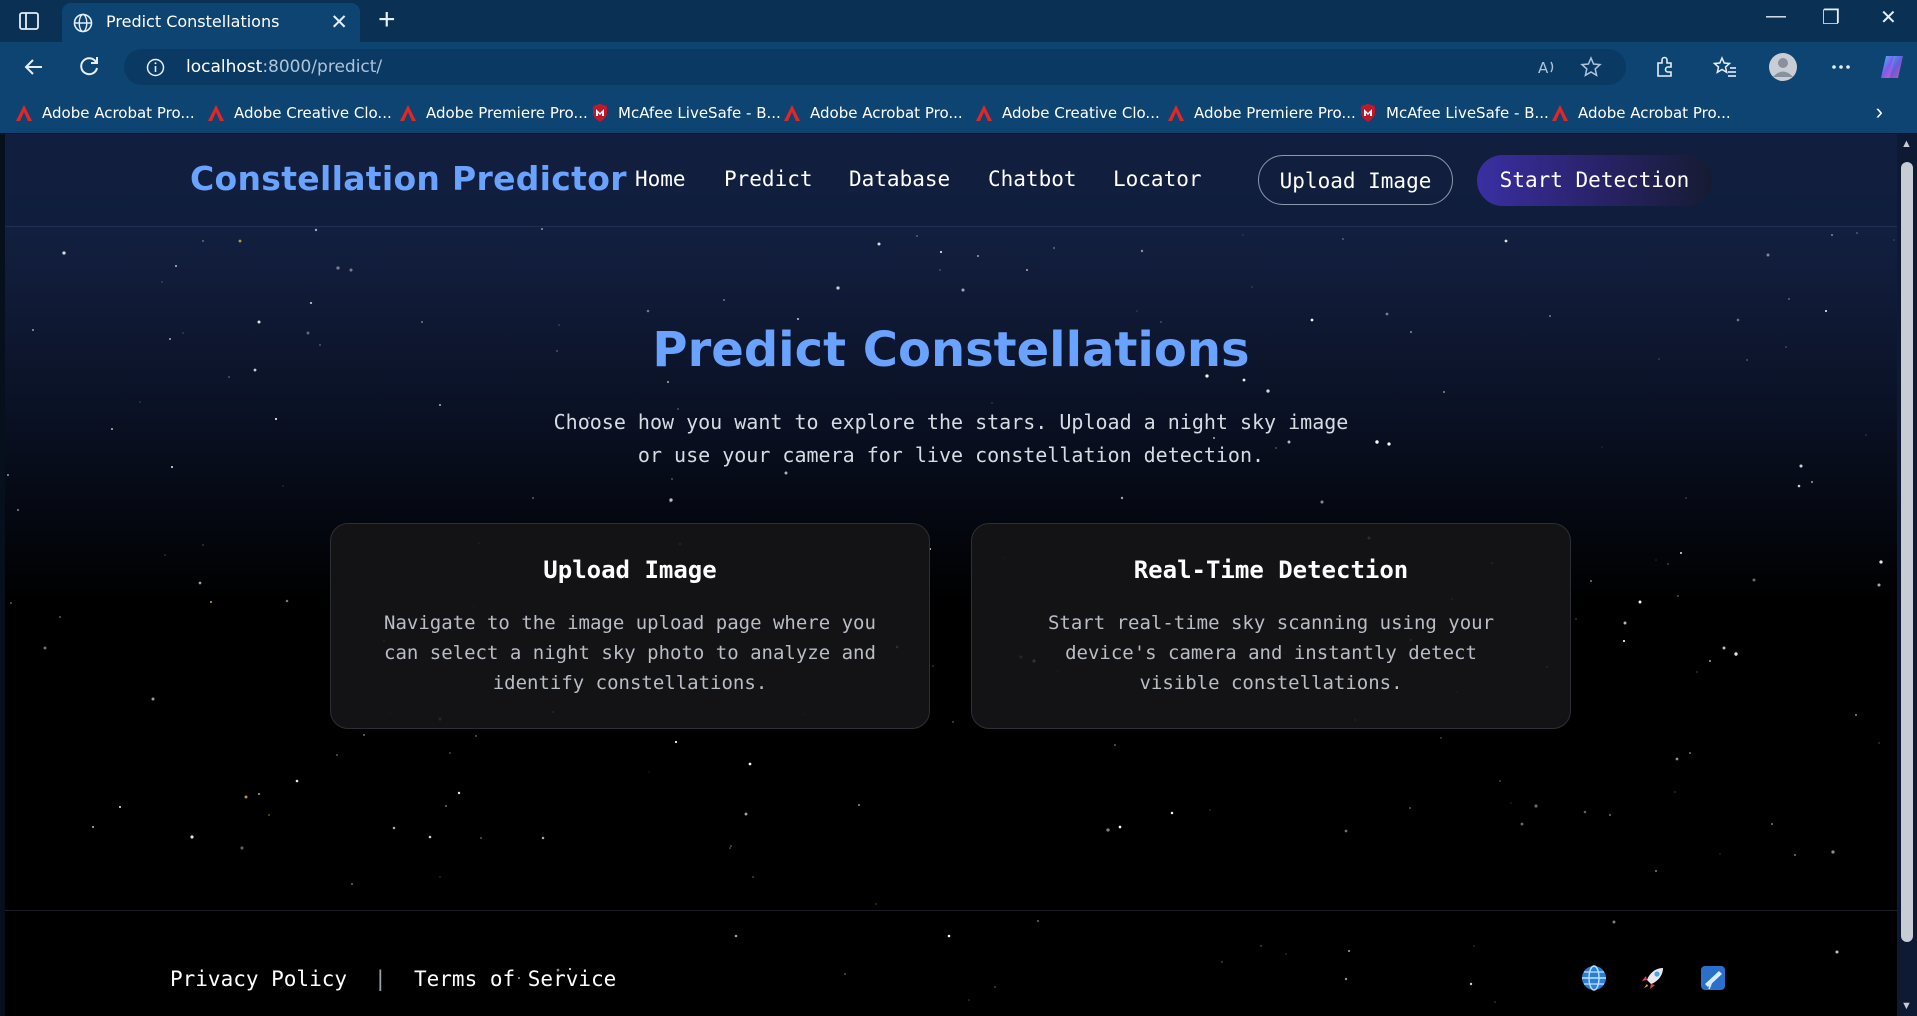 The width and height of the screenshot is (1917, 1016). I want to click on tab-title: Predict Constellations, so click(193, 21).